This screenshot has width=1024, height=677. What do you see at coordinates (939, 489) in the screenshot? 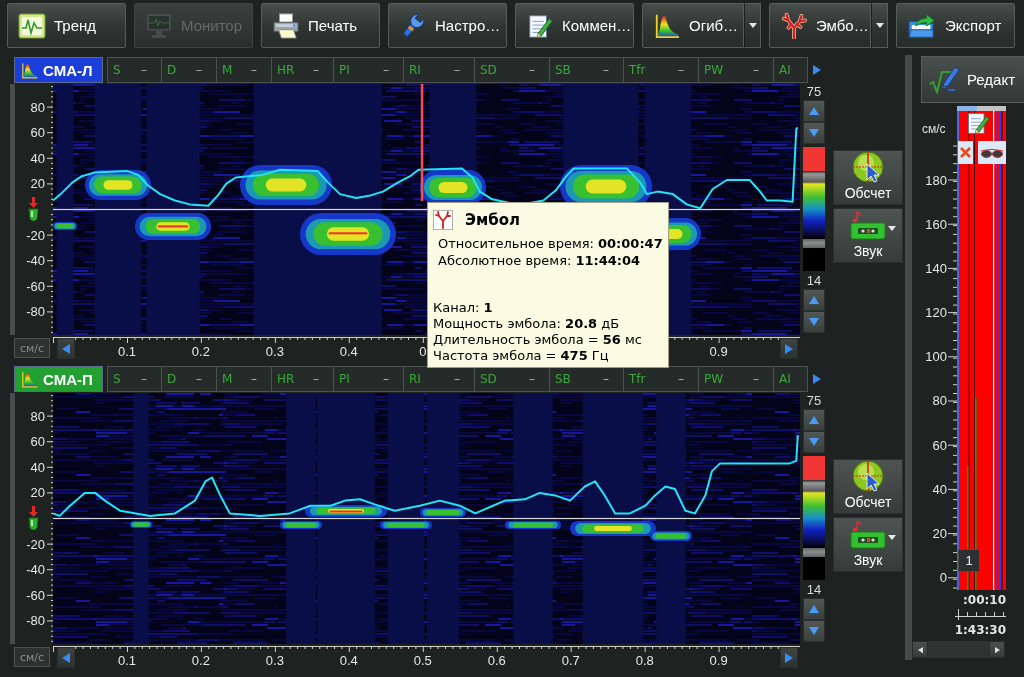
I see `y-axis-label: 40` at bounding box center [939, 489].